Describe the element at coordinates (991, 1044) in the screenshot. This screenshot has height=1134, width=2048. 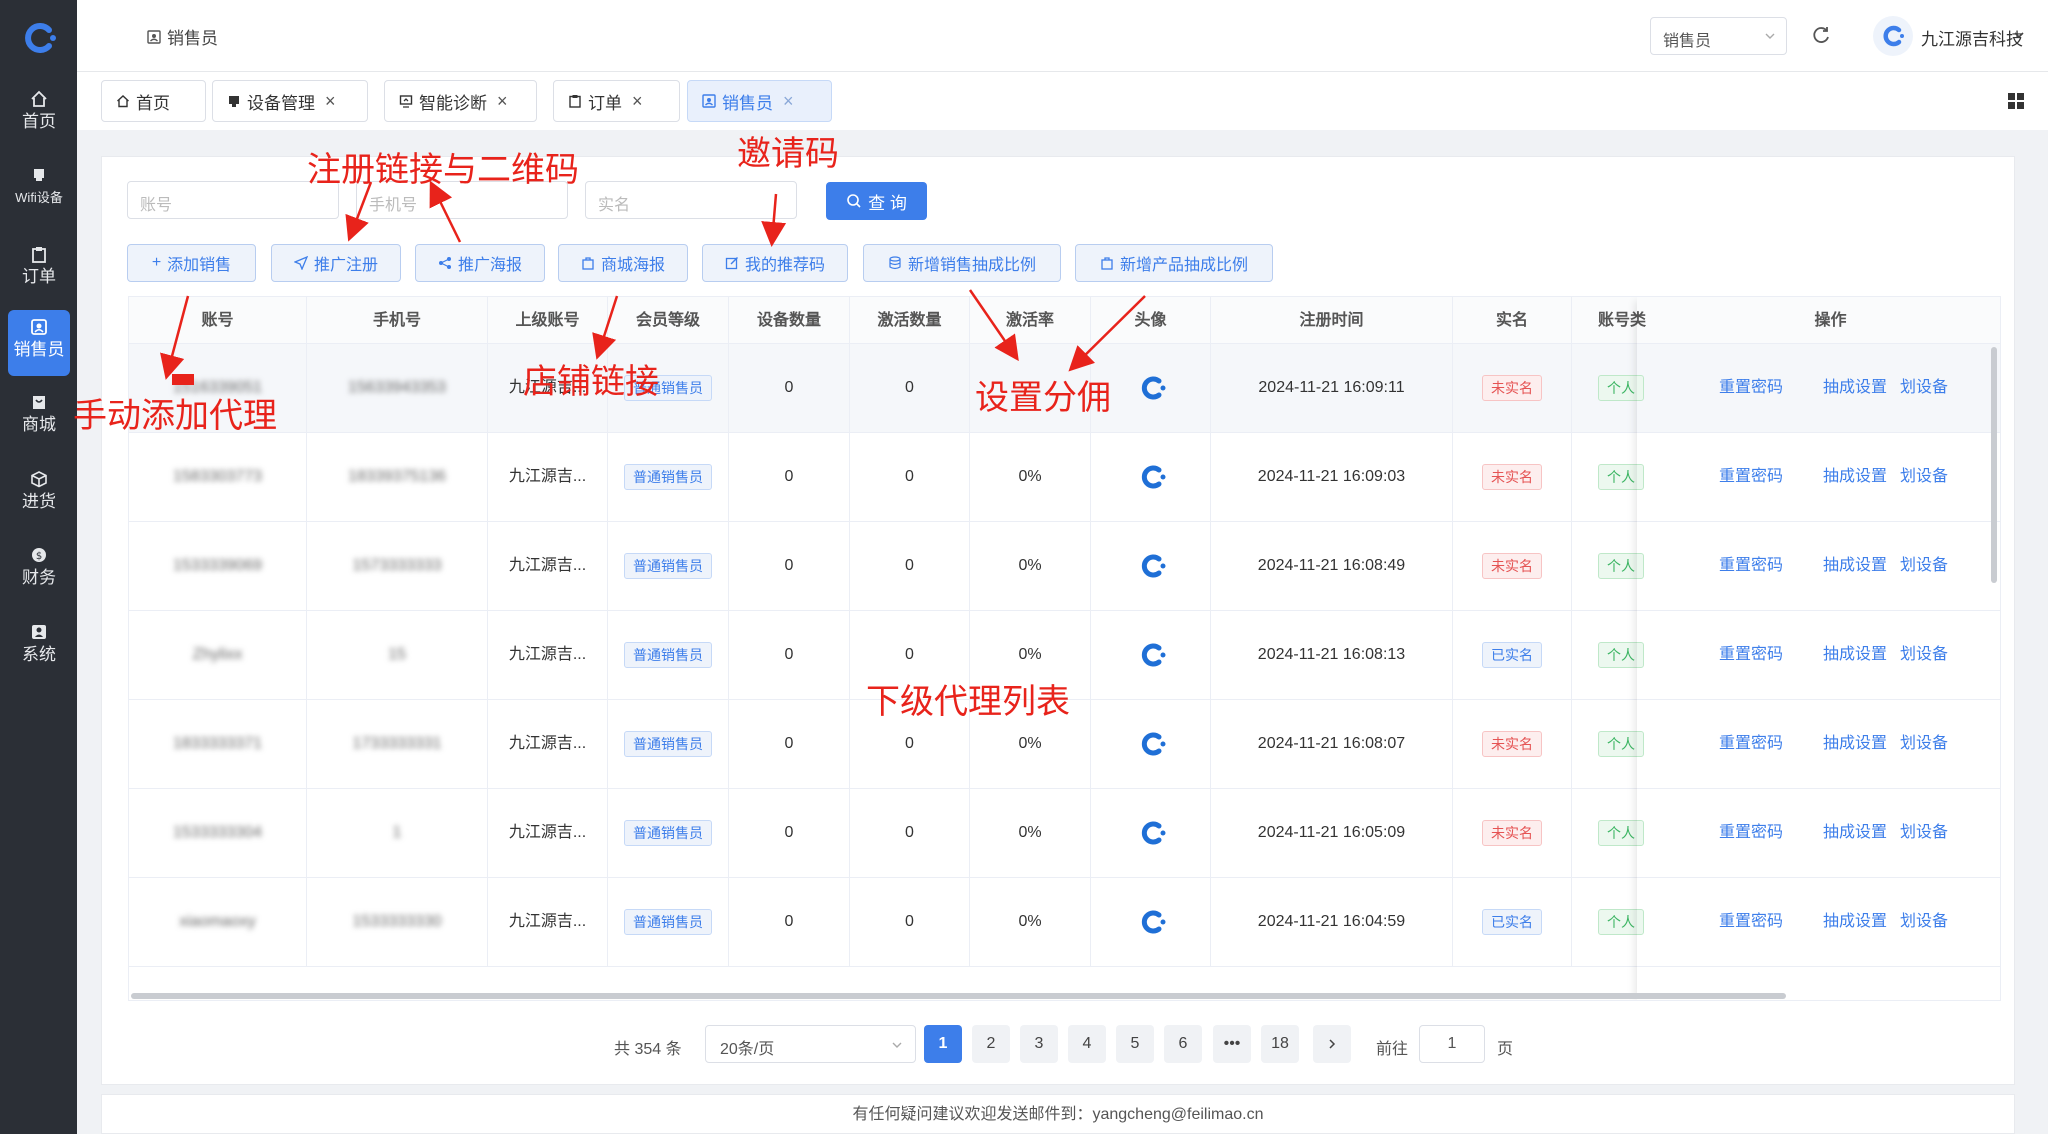
I see `page-button: 2` at that location.